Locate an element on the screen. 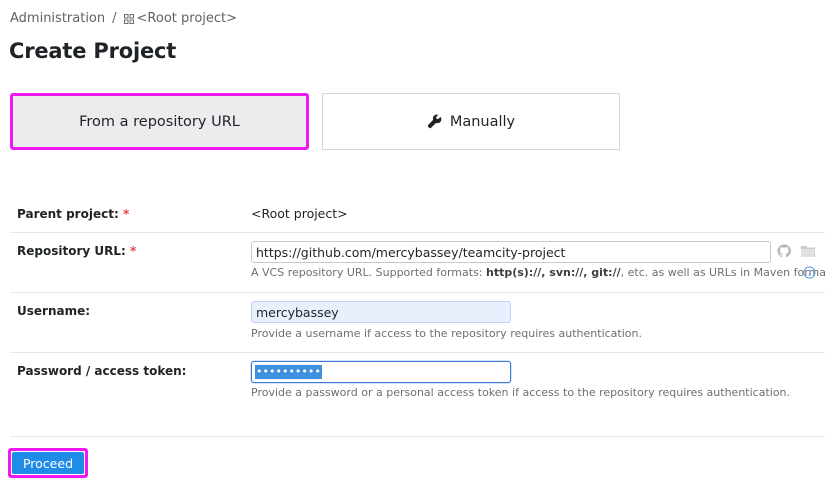 The height and width of the screenshot is (486, 825). password-label: Password / access token: is located at coordinates (102, 371).